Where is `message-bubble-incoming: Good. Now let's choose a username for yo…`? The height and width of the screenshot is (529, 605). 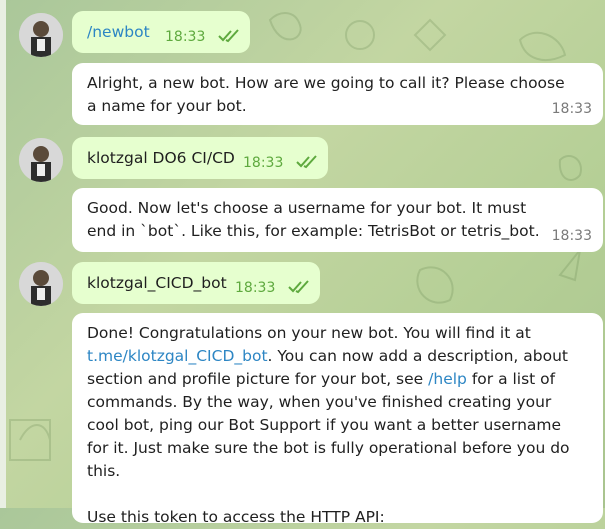 message-bubble-incoming: Good. Now let's choose a username for yo… is located at coordinates (337, 220).